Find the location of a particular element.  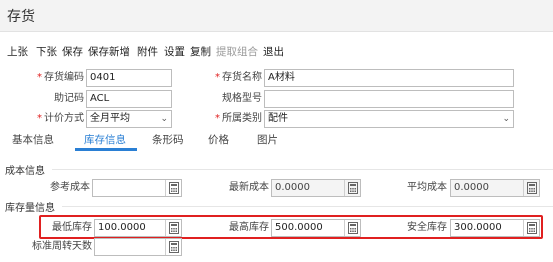

latest-cost-label: 最新成本 is located at coordinates (249, 187).